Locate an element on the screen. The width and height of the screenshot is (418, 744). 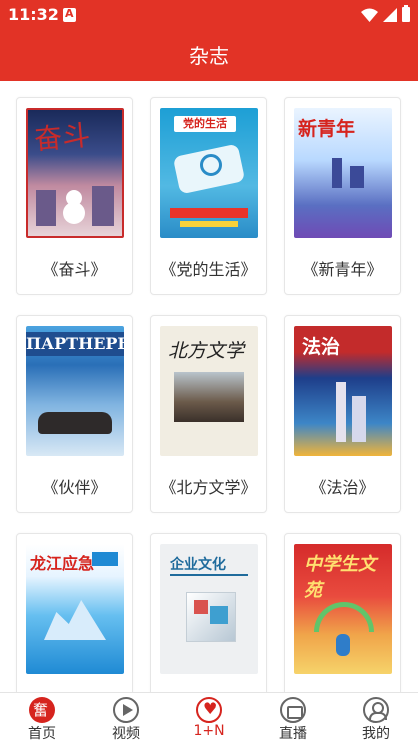
nav-item-video: 视频 is located at coordinates (126, 718).